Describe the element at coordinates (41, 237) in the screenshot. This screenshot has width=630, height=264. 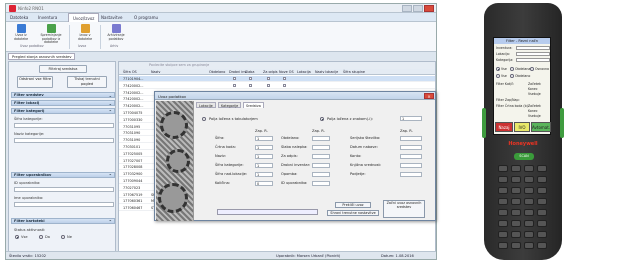
I see `status-radio-da` at that location.